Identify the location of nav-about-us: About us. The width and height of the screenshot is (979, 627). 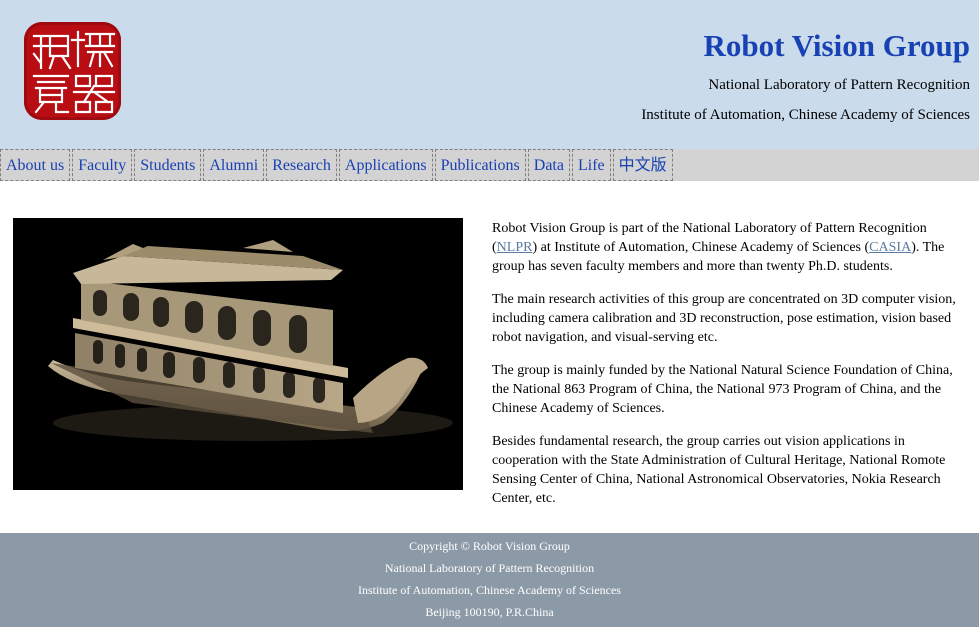
(35, 165).